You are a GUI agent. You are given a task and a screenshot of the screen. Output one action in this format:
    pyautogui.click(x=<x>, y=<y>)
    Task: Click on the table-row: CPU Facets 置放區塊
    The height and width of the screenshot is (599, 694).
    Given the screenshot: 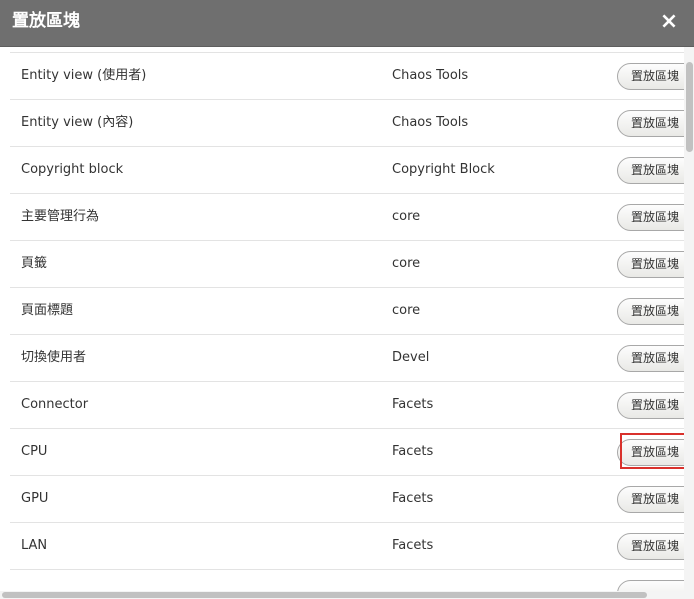 What is the action you would take?
    pyautogui.click(x=347, y=452)
    